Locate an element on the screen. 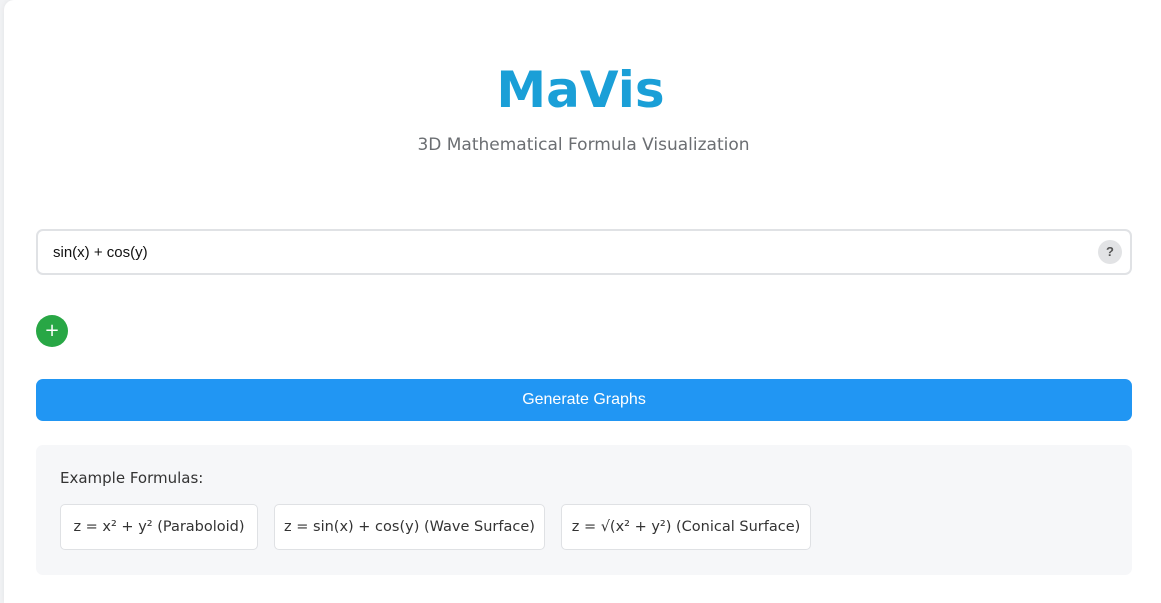 Image resolution: width=1161 pixels, height=603 pixels. help-button: ? is located at coordinates (1110, 252).